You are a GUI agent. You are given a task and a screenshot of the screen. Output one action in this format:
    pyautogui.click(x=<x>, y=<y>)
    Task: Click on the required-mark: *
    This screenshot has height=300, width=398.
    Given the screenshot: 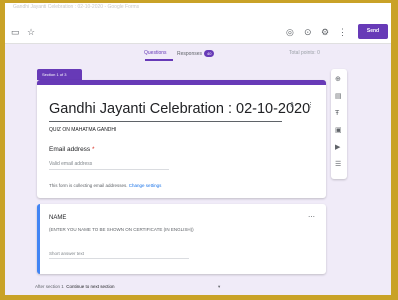 What is the action you would take?
    pyautogui.click(x=93, y=149)
    